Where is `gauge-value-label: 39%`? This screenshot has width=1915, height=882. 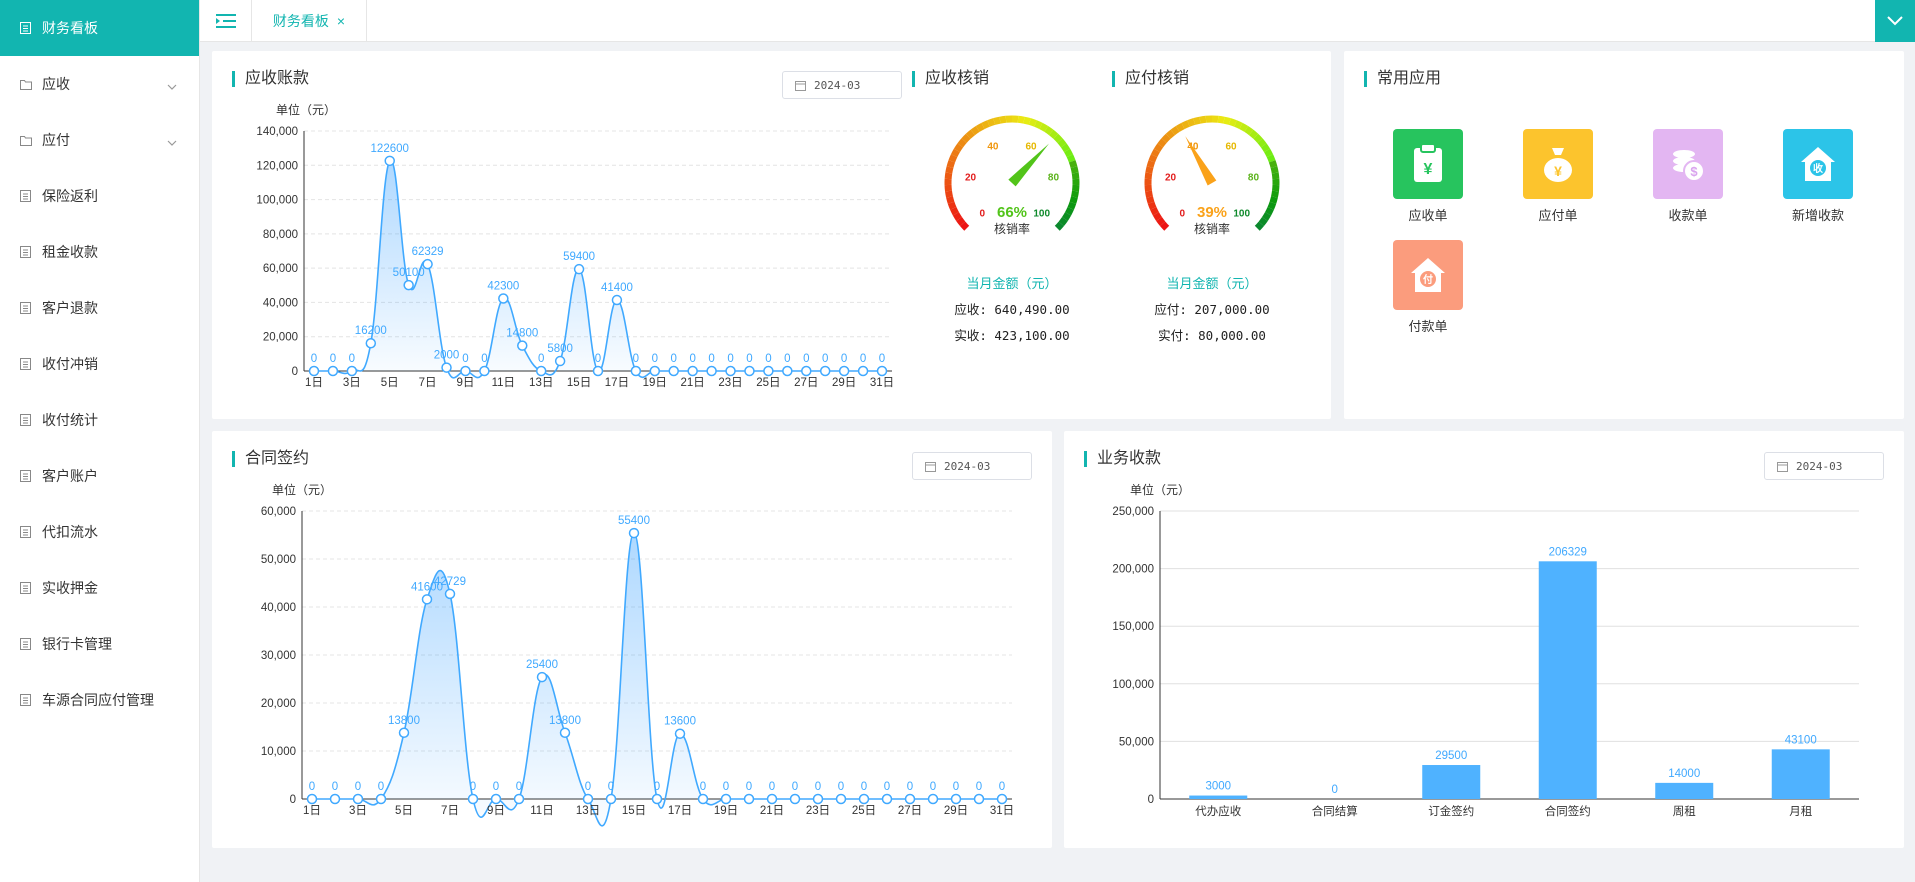 gauge-value-label: 39% is located at coordinates (1212, 212).